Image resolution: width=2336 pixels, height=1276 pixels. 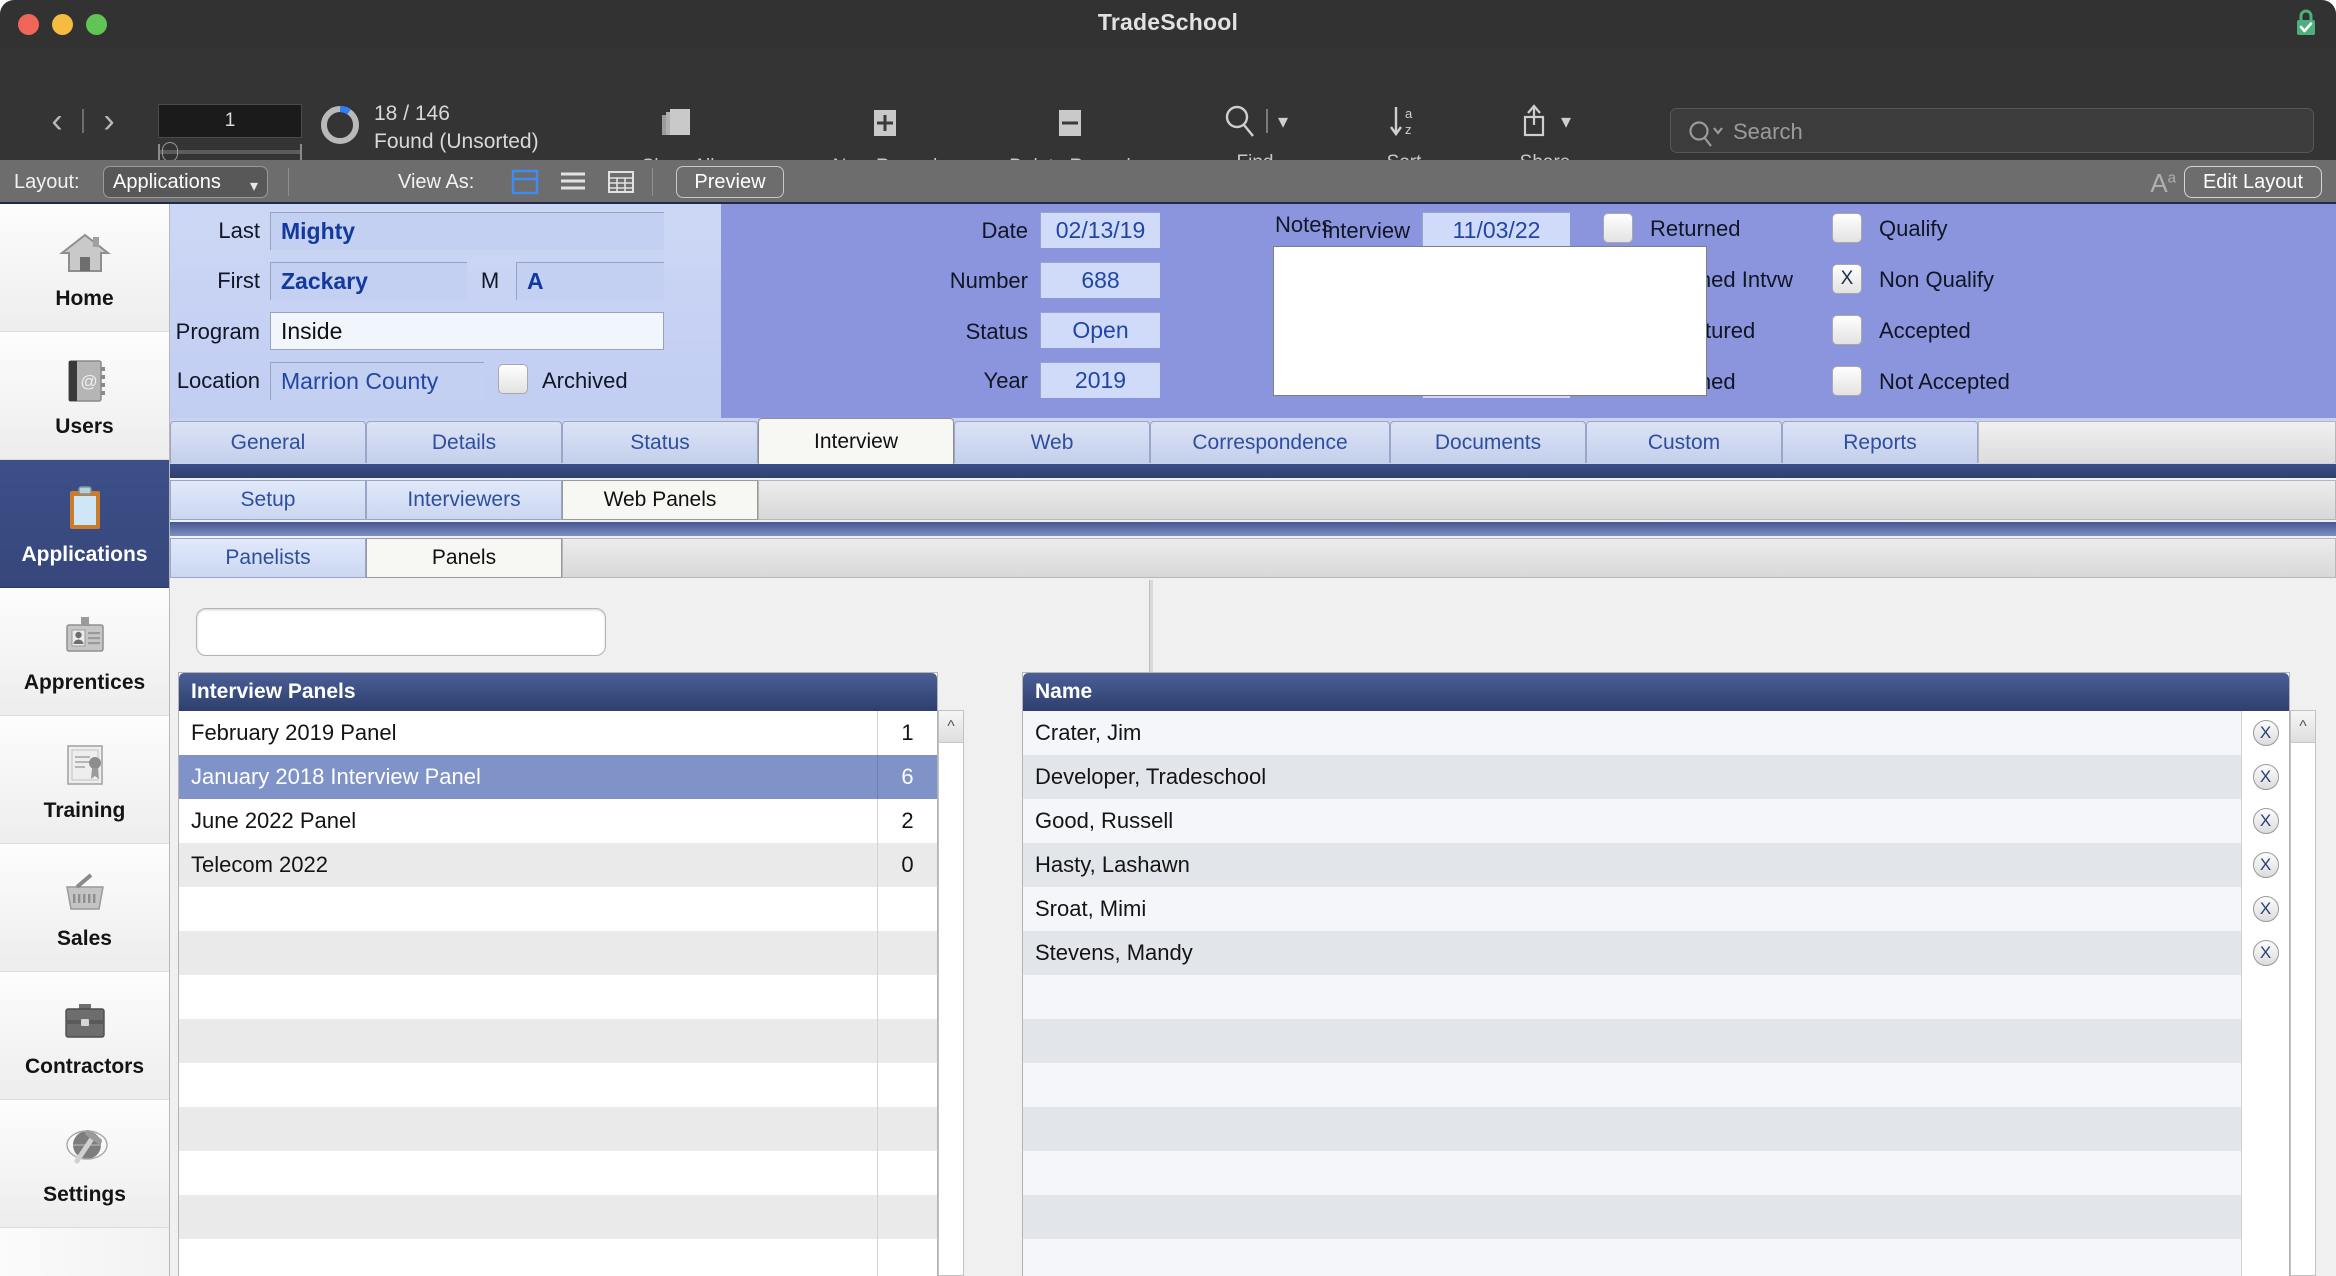 I want to click on members-scrollbar: ^, so click(x=2303, y=993).